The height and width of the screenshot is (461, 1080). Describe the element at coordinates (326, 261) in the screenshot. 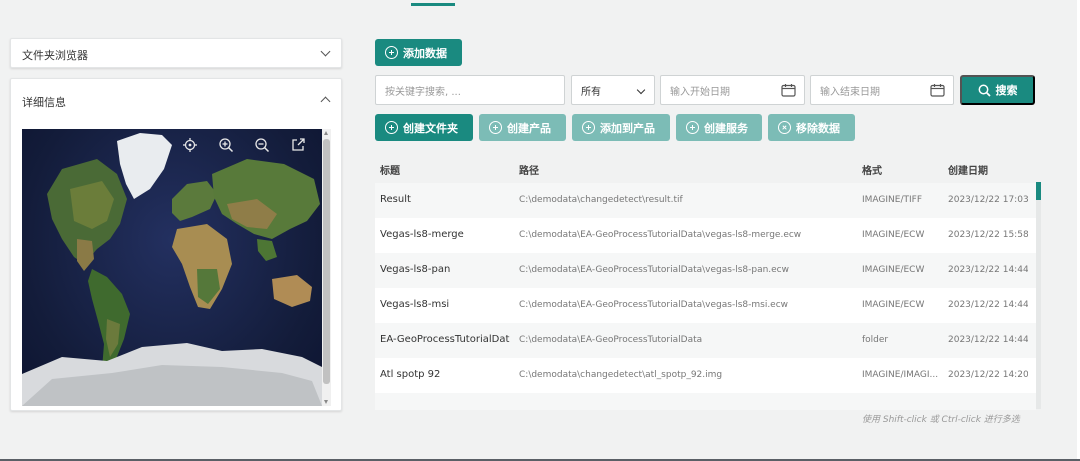

I see `scroll-thumb` at that location.